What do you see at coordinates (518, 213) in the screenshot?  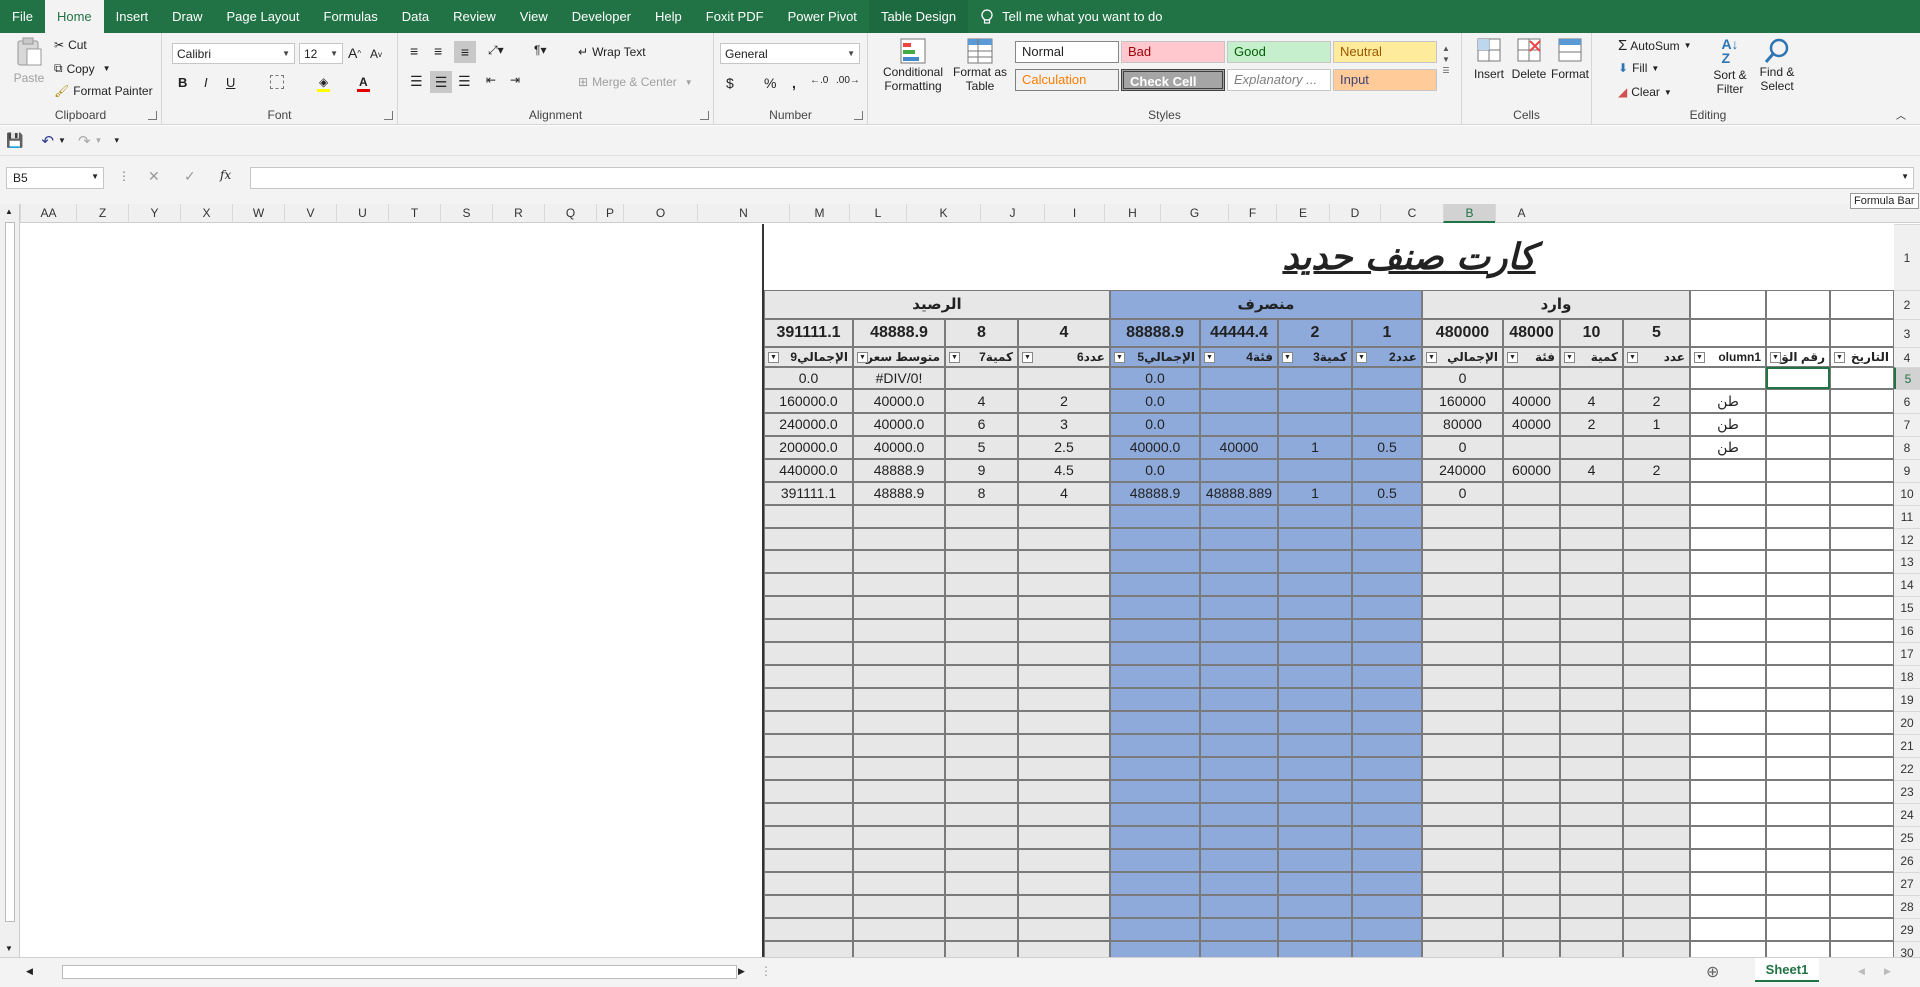 I see `column-header-r: R` at bounding box center [518, 213].